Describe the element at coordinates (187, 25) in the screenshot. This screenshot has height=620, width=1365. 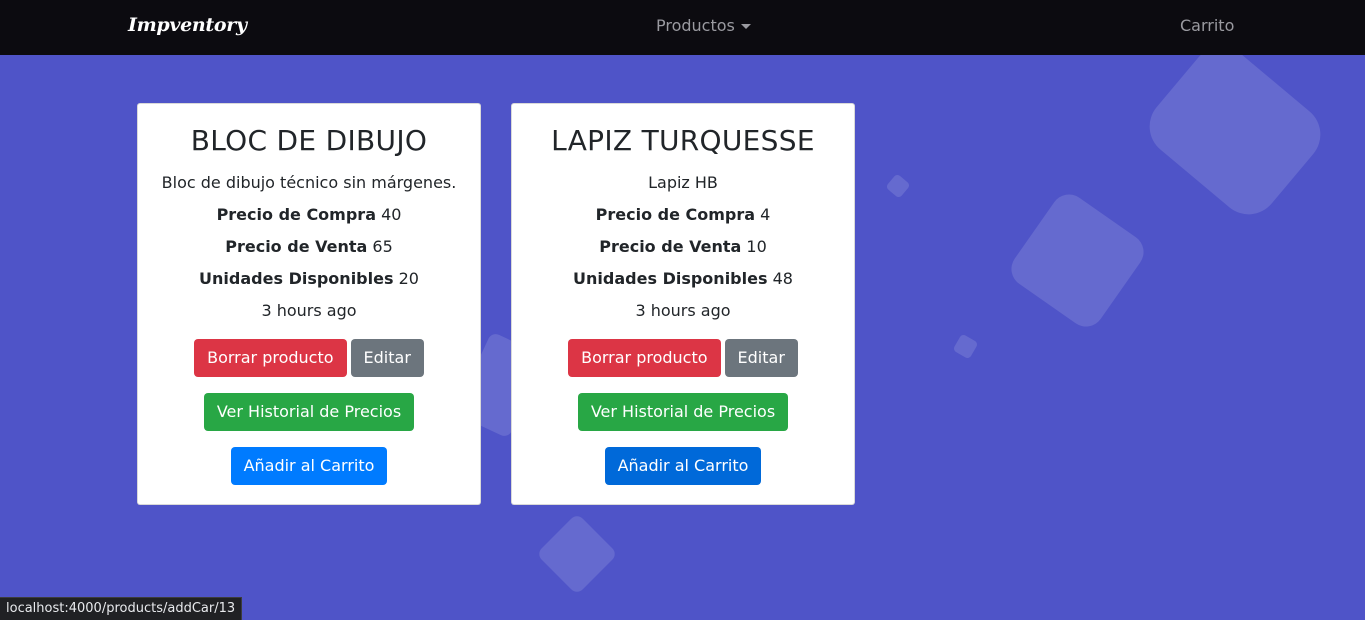
I see `brand-logo: Impventory` at that location.